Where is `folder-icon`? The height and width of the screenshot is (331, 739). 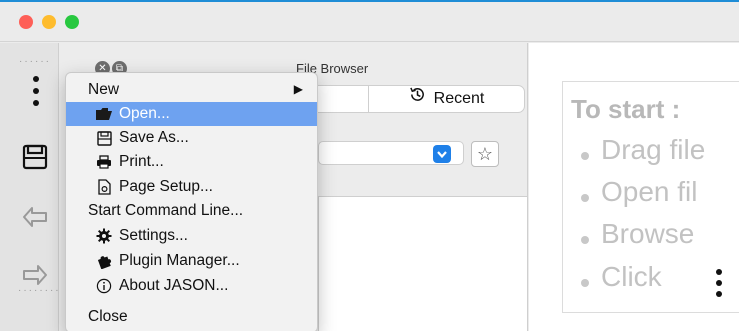 folder-icon is located at coordinates (104, 114).